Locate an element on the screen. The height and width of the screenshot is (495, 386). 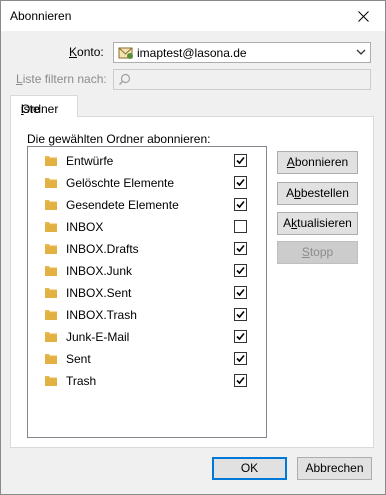
subscribe-button: Abonnieren is located at coordinates (317, 162).